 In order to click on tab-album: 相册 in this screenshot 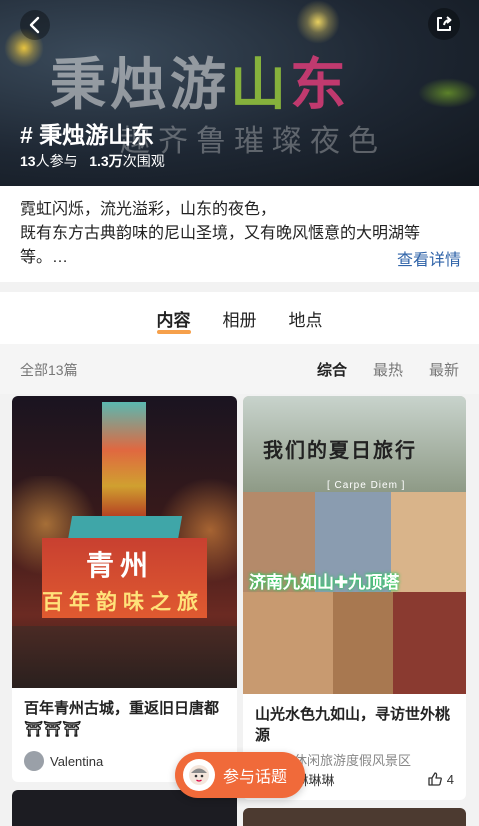, I will do `click(240, 319)`.